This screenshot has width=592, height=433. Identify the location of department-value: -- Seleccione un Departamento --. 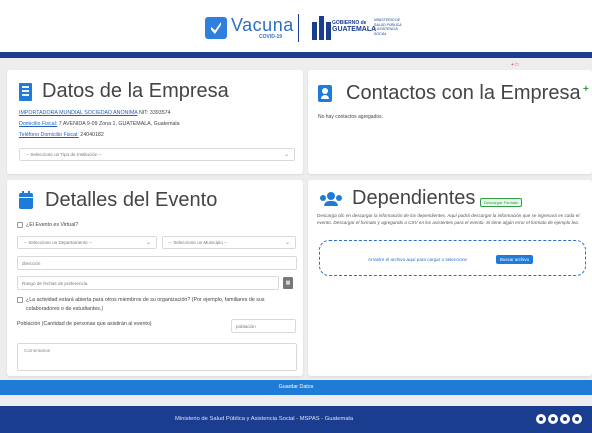
(58, 242).